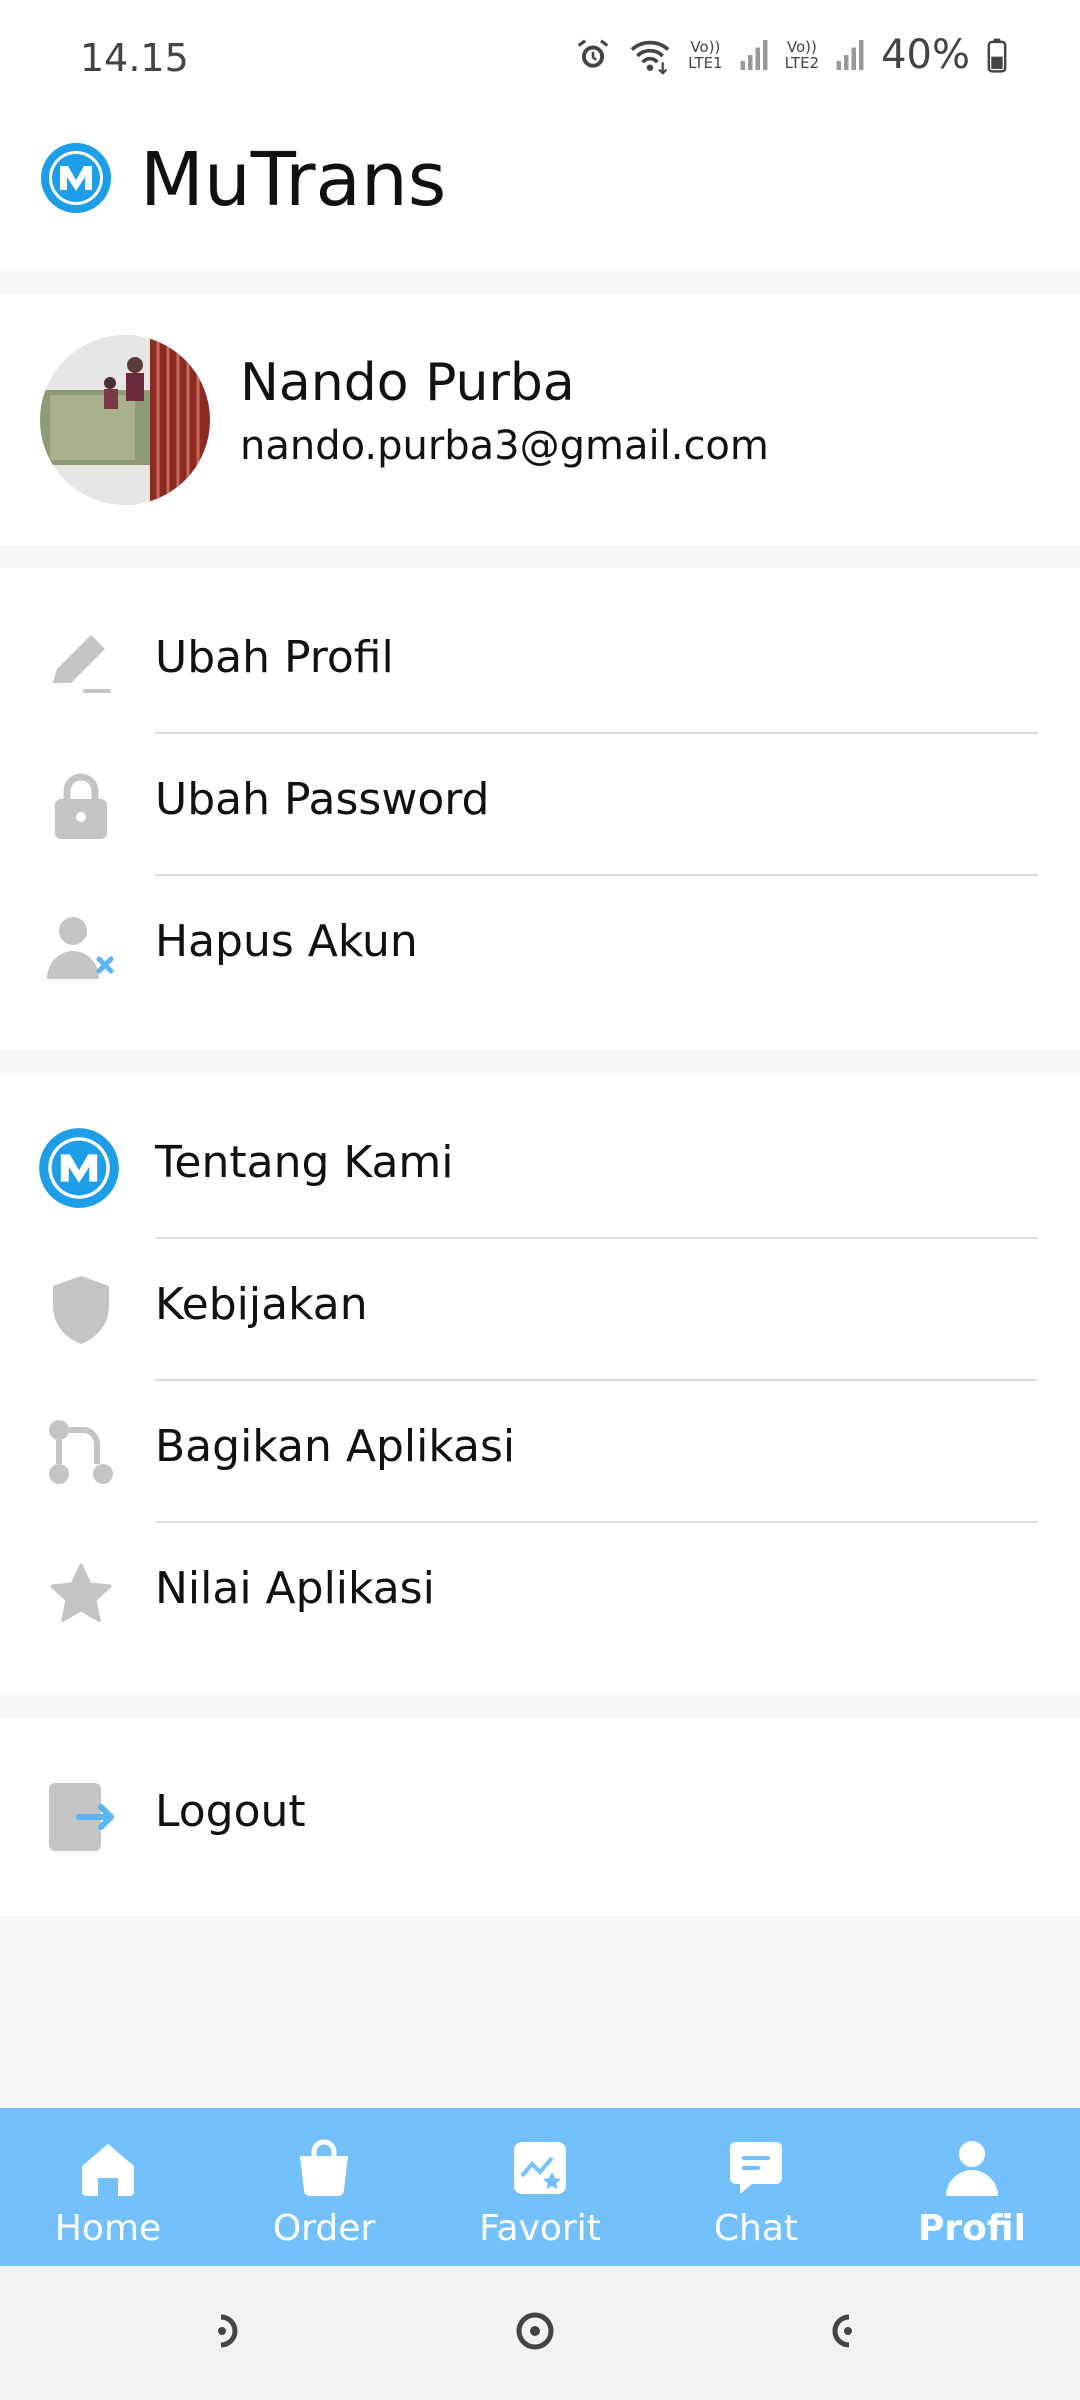 This screenshot has height=2400, width=1080. I want to click on recent-apps-button, so click(230, 2331).